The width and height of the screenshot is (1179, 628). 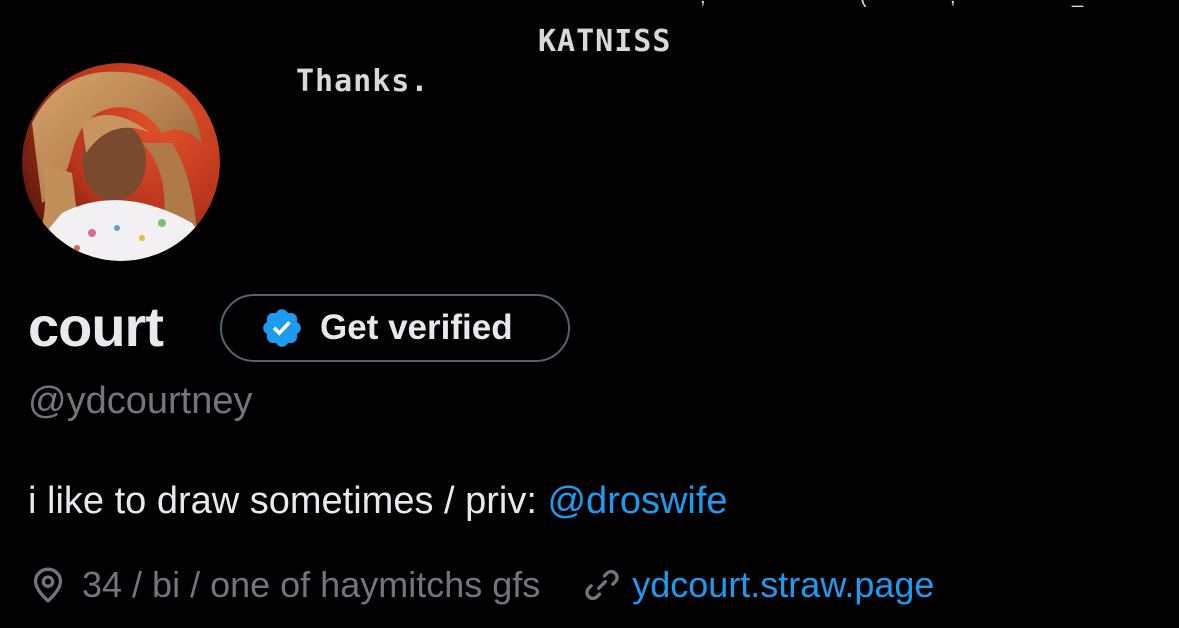 What do you see at coordinates (605, 41) in the screenshot?
I see `banner-script-name: KATNISS` at bounding box center [605, 41].